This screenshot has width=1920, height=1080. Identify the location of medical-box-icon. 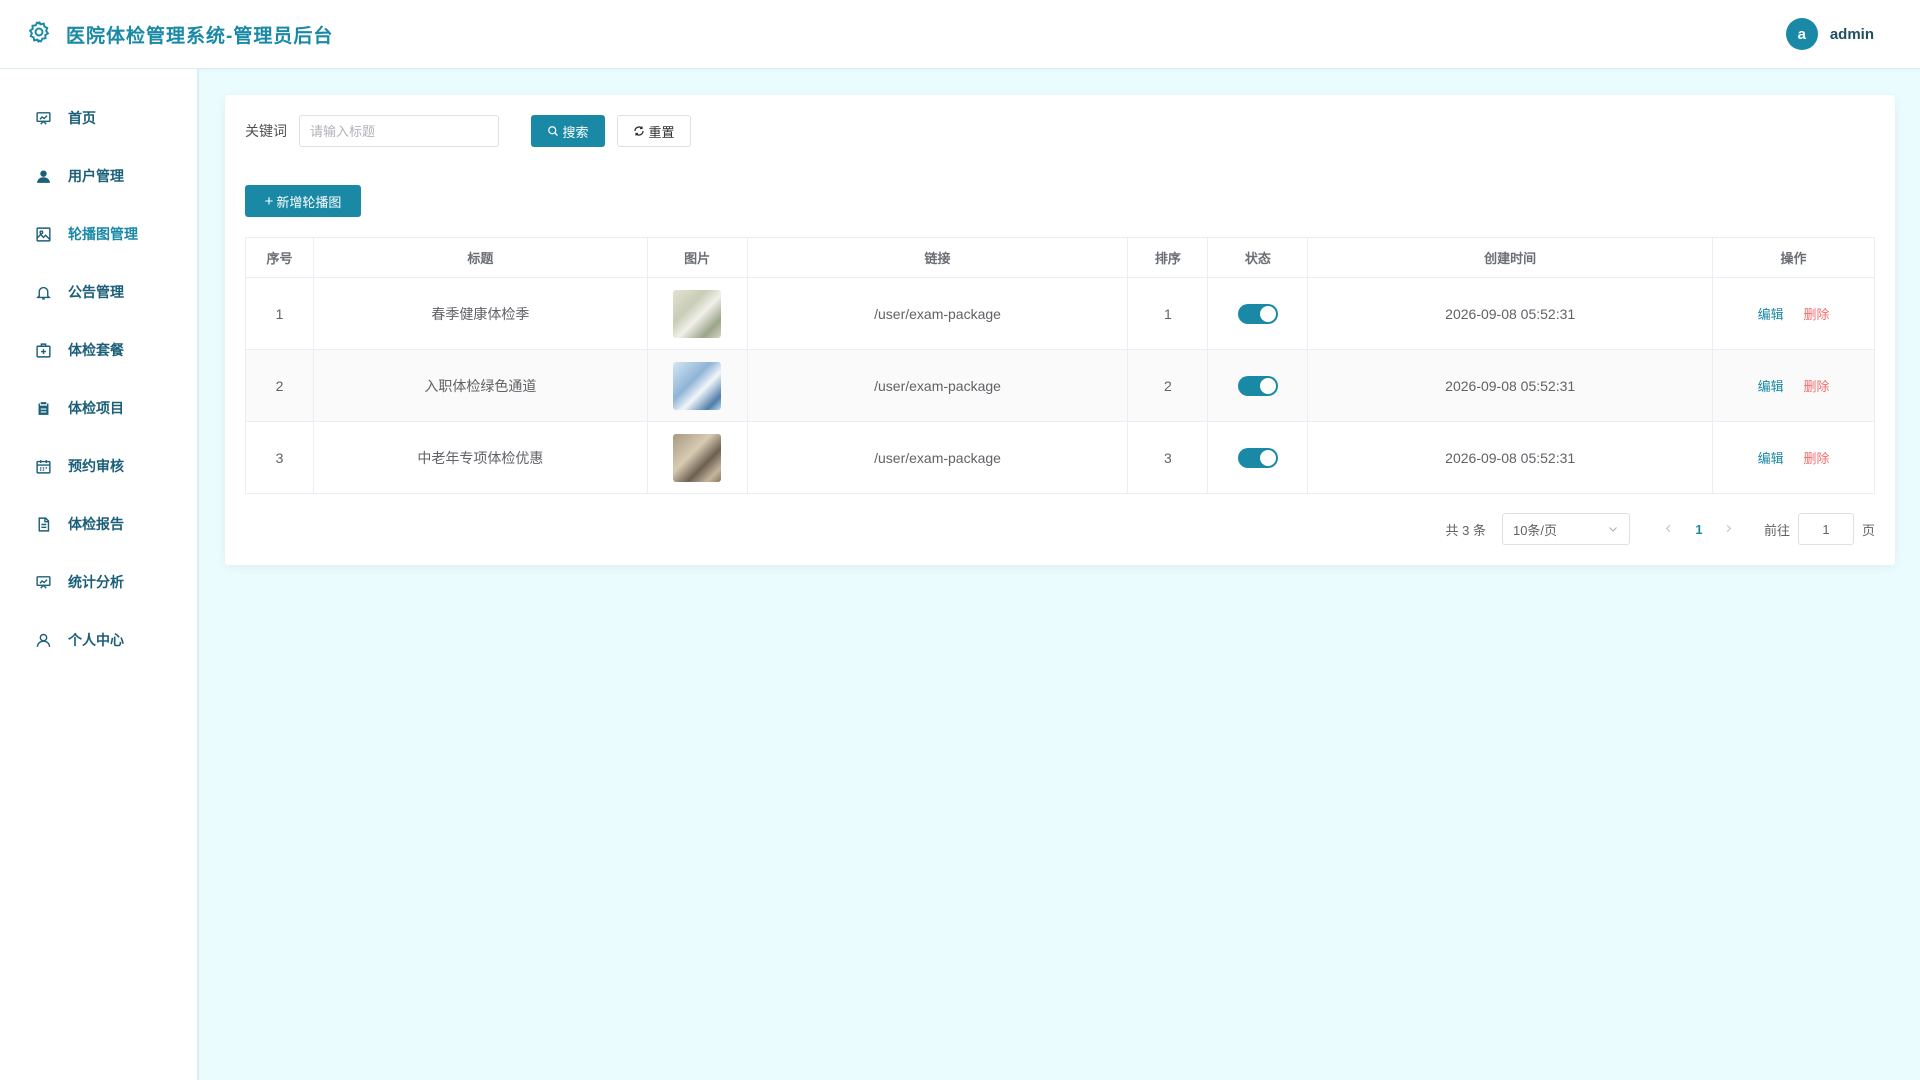
(43, 350).